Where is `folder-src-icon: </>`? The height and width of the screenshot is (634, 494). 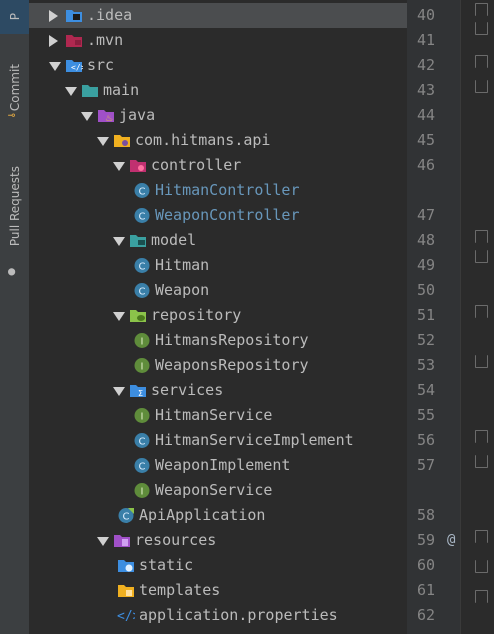
folder-src-icon: </> is located at coordinates (75, 65).